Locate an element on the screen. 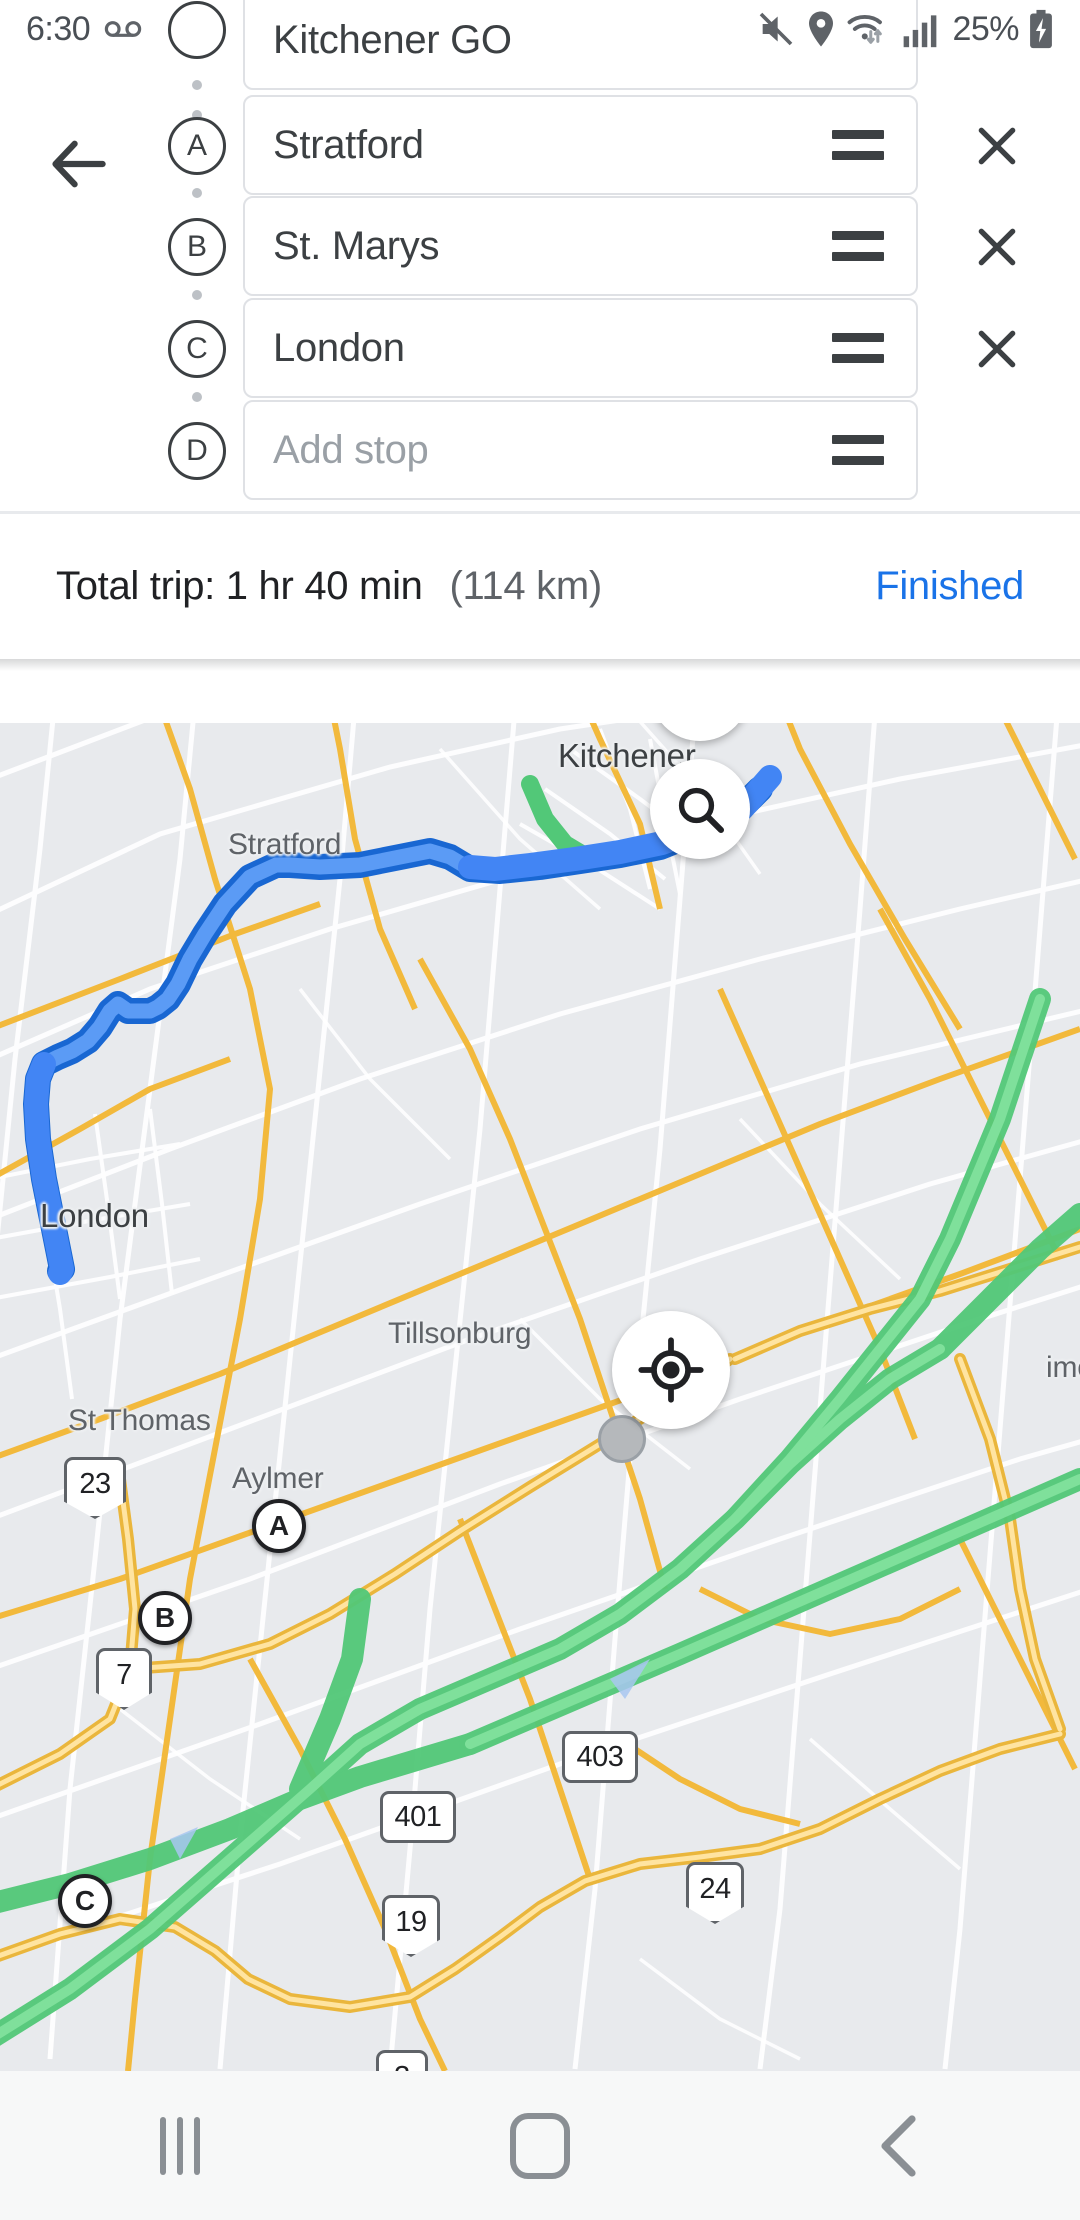 The image size is (1080, 2220). stop-marker-b: B is located at coordinates (197, 247).